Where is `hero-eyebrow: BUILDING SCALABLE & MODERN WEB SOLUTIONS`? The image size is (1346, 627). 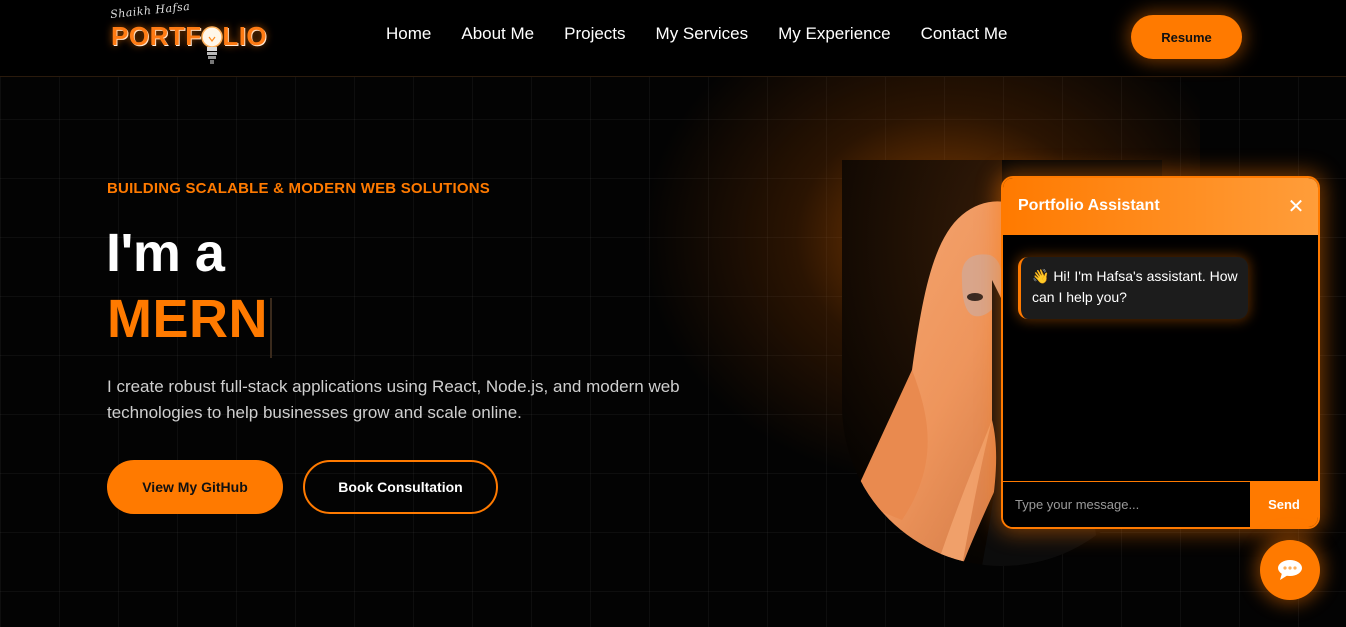 hero-eyebrow: BUILDING SCALABLE & MODERN WEB SOLUTIONS is located at coordinates (298, 188).